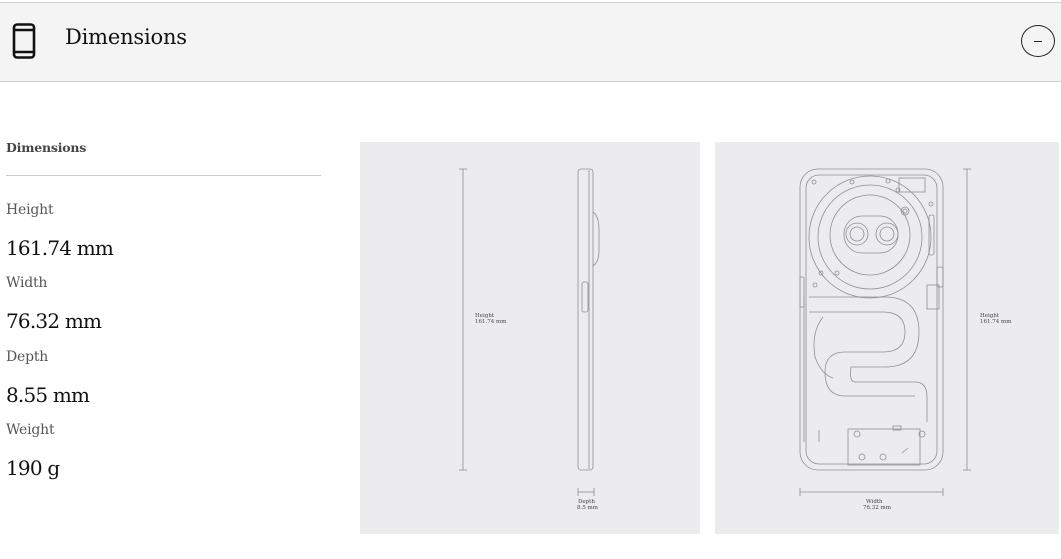  I want to click on depth-value: 8.55 mm, so click(48, 395).